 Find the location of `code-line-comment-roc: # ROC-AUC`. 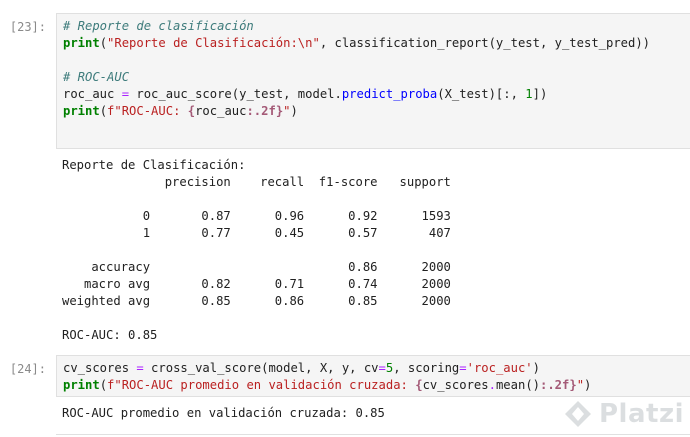

code-line-comment-roc: # ROC-AUC is located at coordinates (96, 77).